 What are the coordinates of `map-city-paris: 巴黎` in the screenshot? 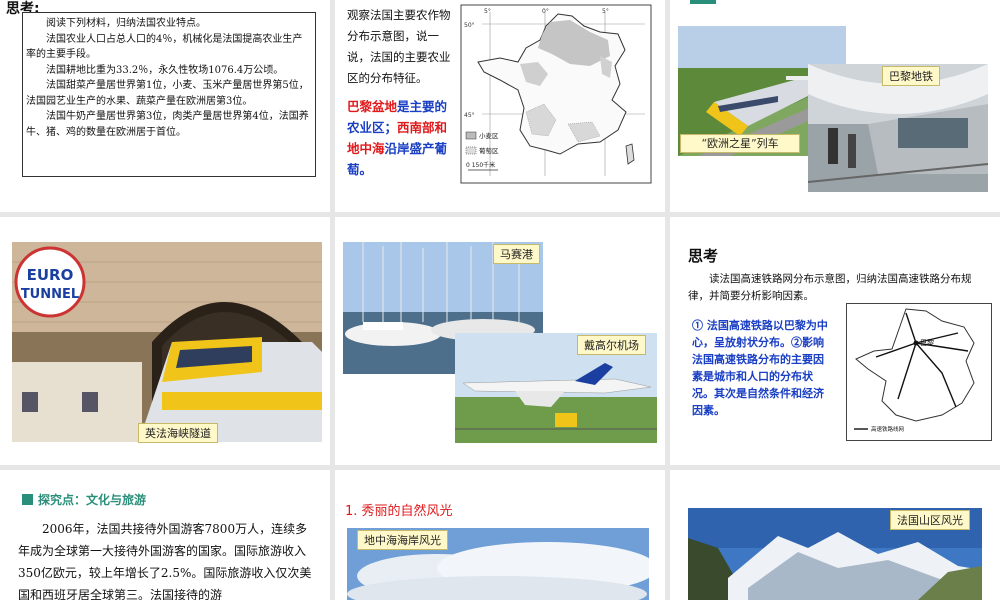 It's located at (927, 342).